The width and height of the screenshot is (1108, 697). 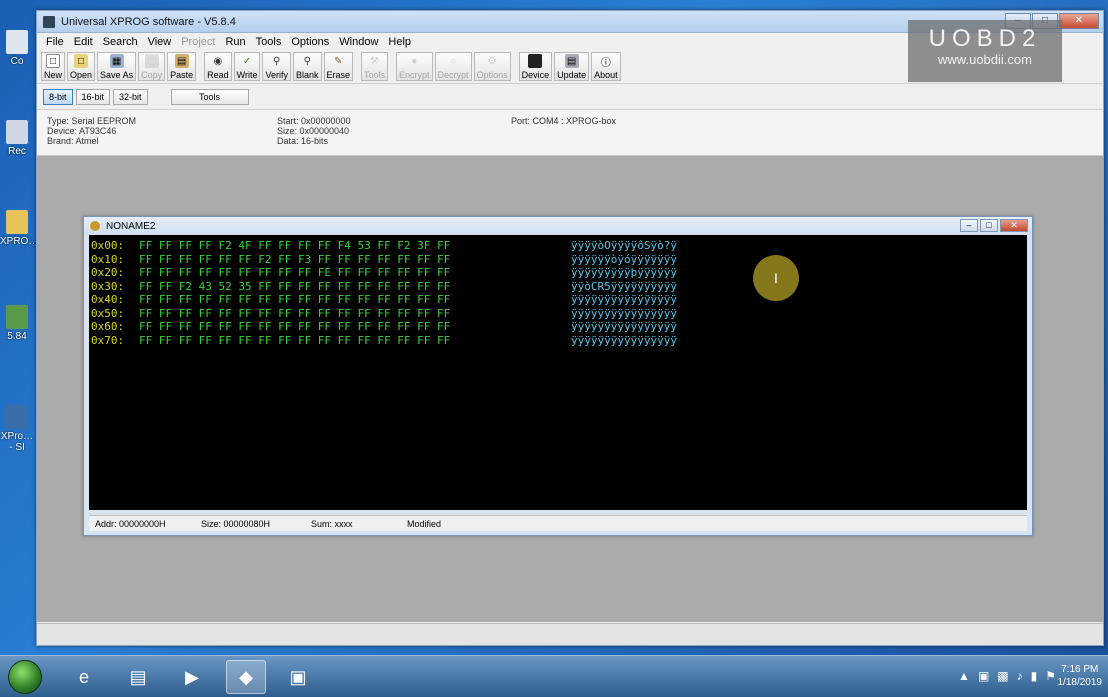 I want to click on hex-address: 0x20:, so click(x=108, y=272).